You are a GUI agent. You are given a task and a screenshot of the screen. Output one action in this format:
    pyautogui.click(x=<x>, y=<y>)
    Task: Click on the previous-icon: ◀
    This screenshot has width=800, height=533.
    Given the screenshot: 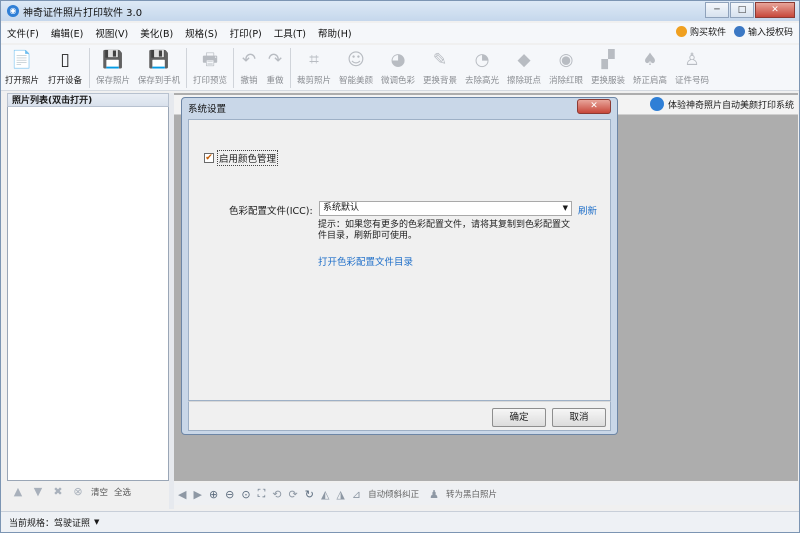 What is the action you would take?
    pyautogui.click(x=182, y=494)
    